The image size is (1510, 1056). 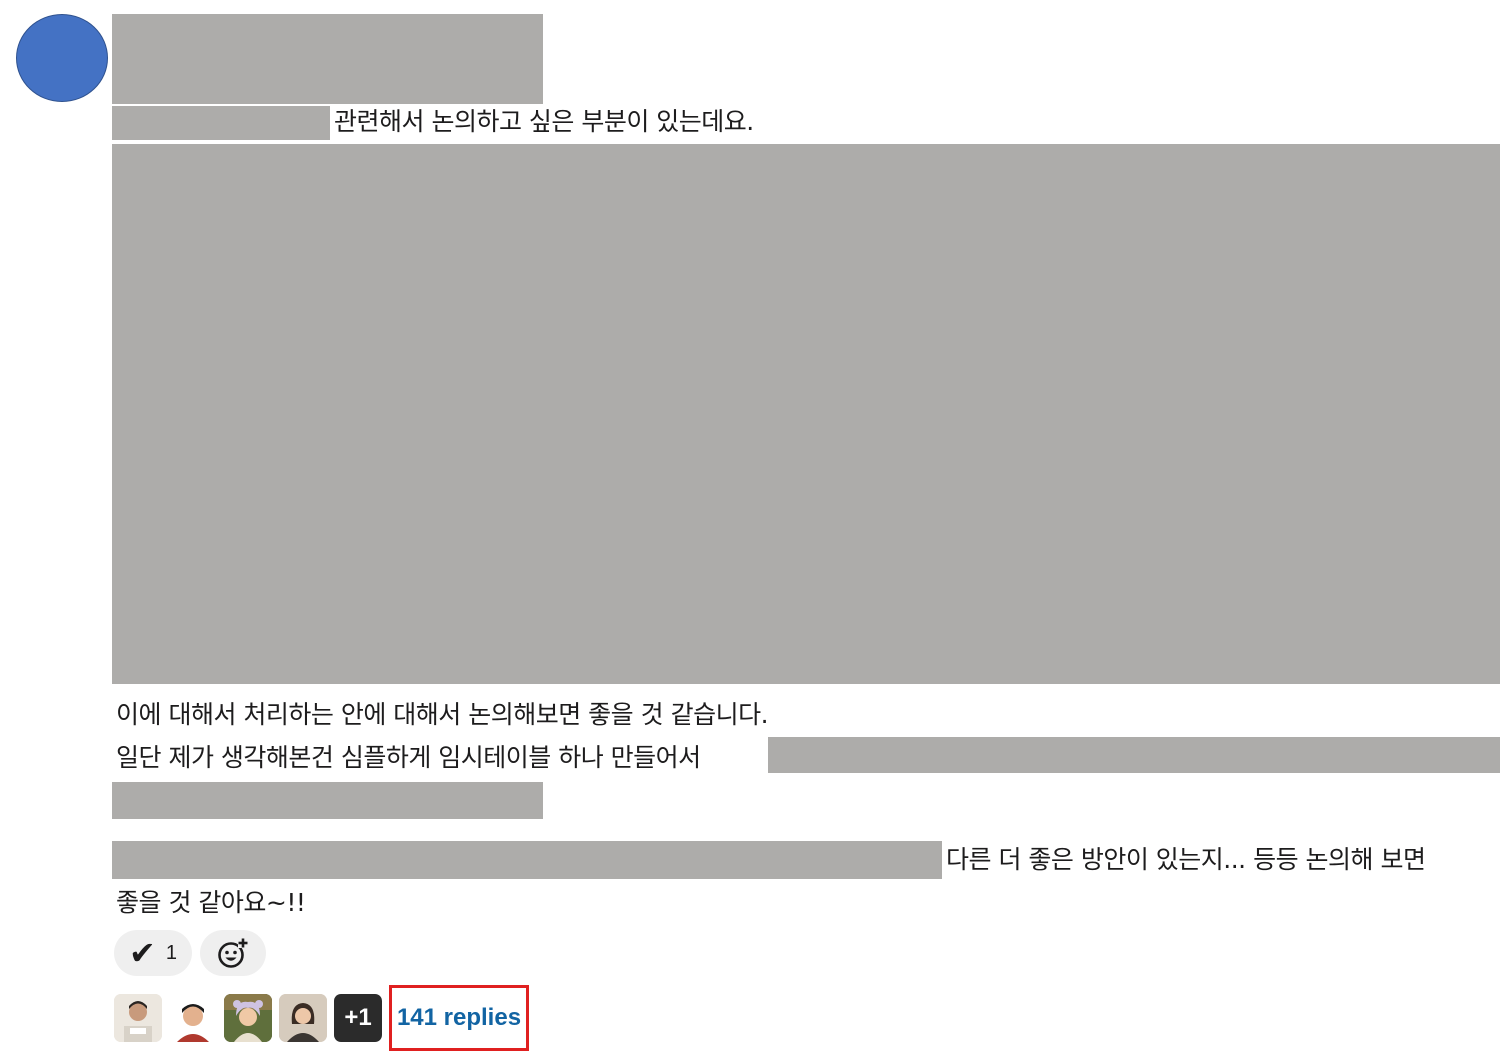 I want to click on message-line-1: 관련해서 논의하고 싶은 부분이 있는데요., so click(x=544, y=121).